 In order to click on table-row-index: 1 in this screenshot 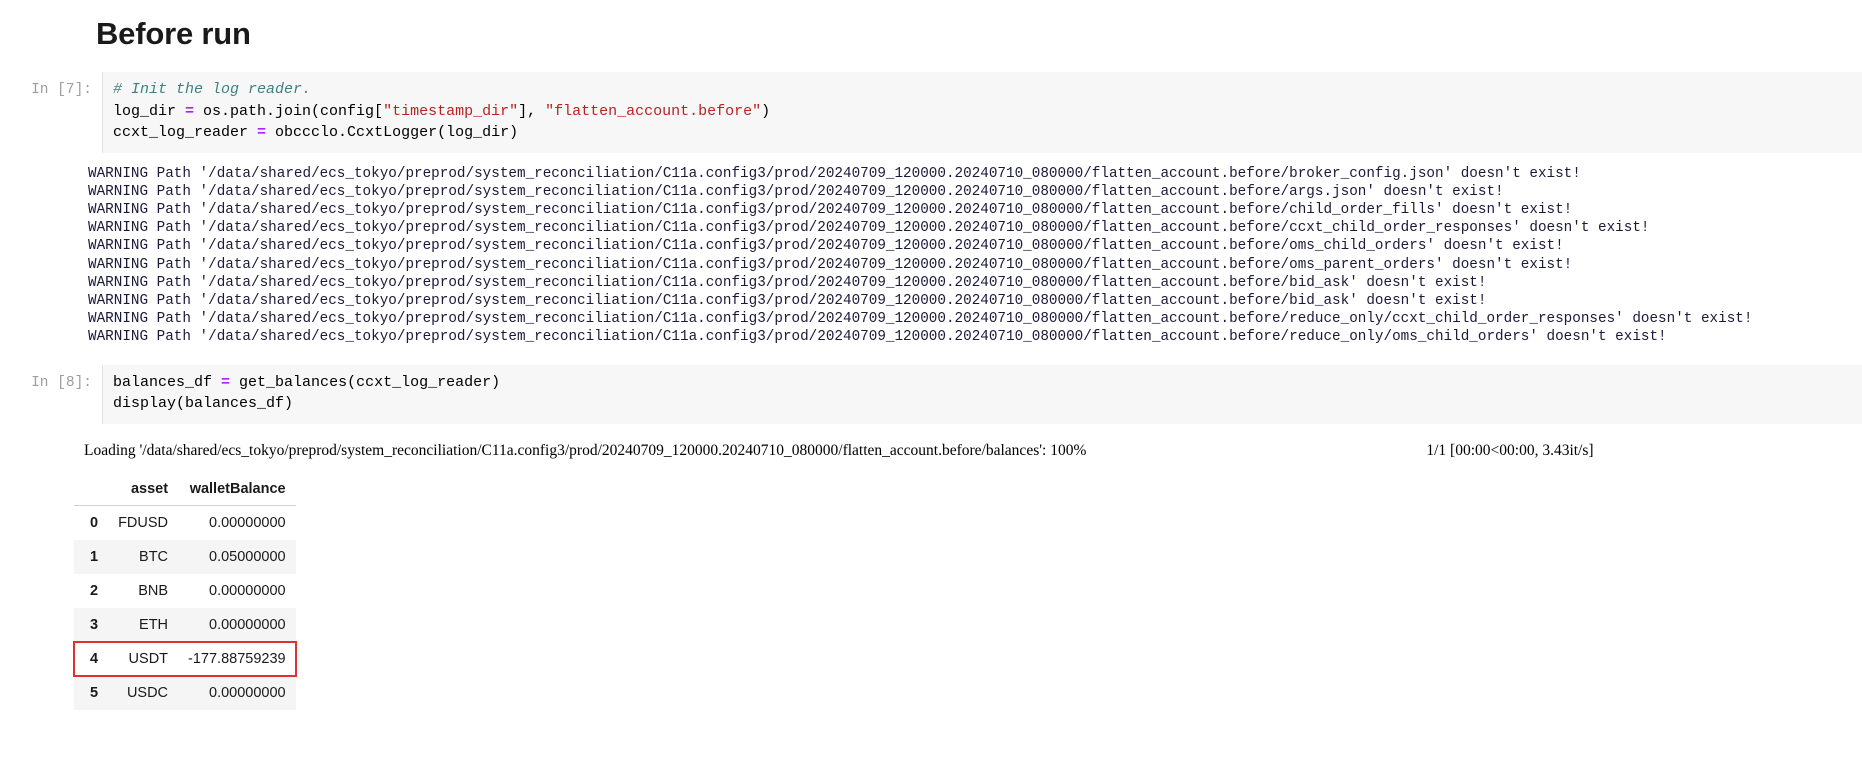, I will do `click(94, 556)`.